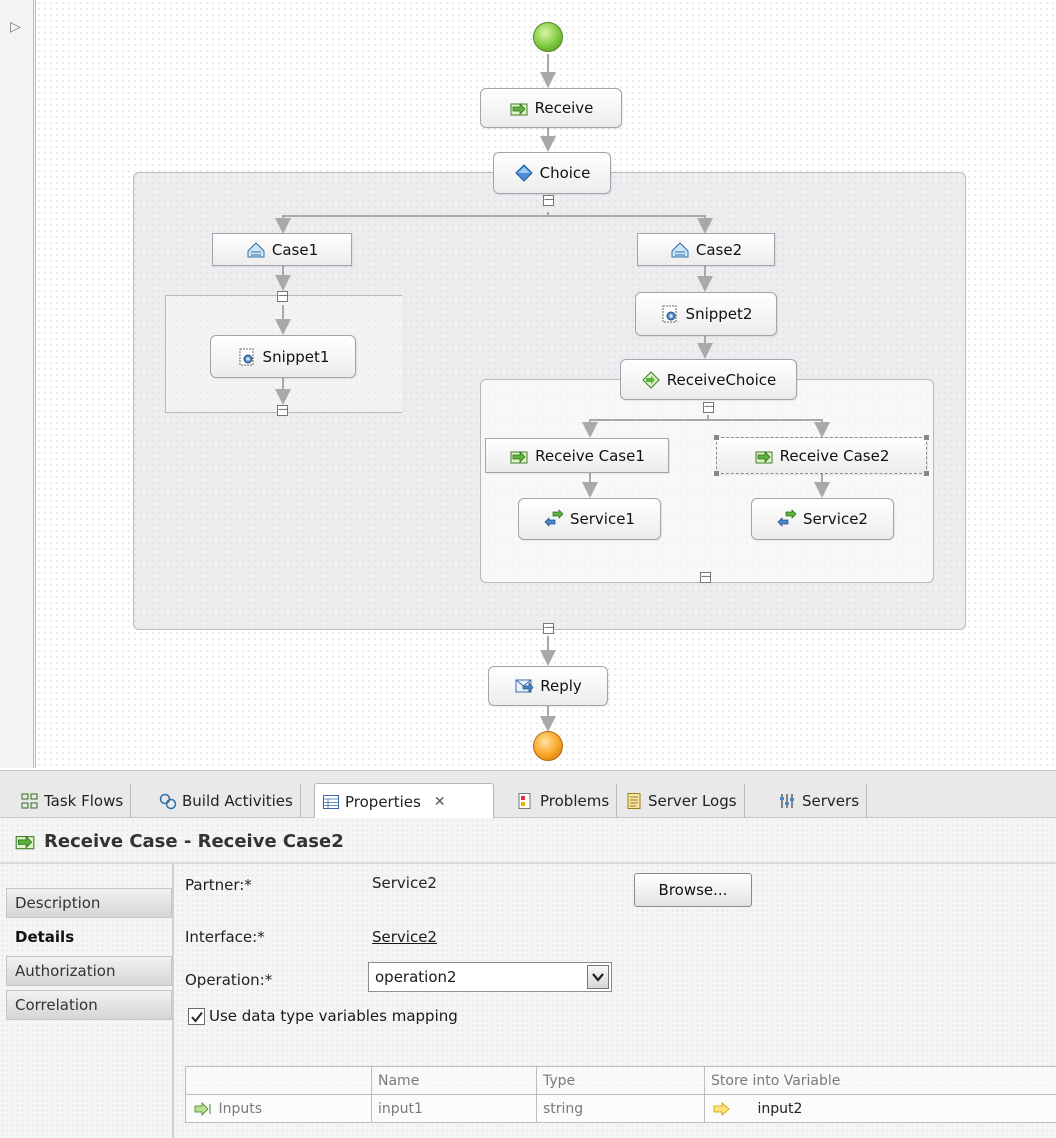 This screenshot has width=1056, height=1138. What do you see at coordinates (295, 249) in the screenshot?
I see `case1-label: Case1` at bounding box center [295, 249].